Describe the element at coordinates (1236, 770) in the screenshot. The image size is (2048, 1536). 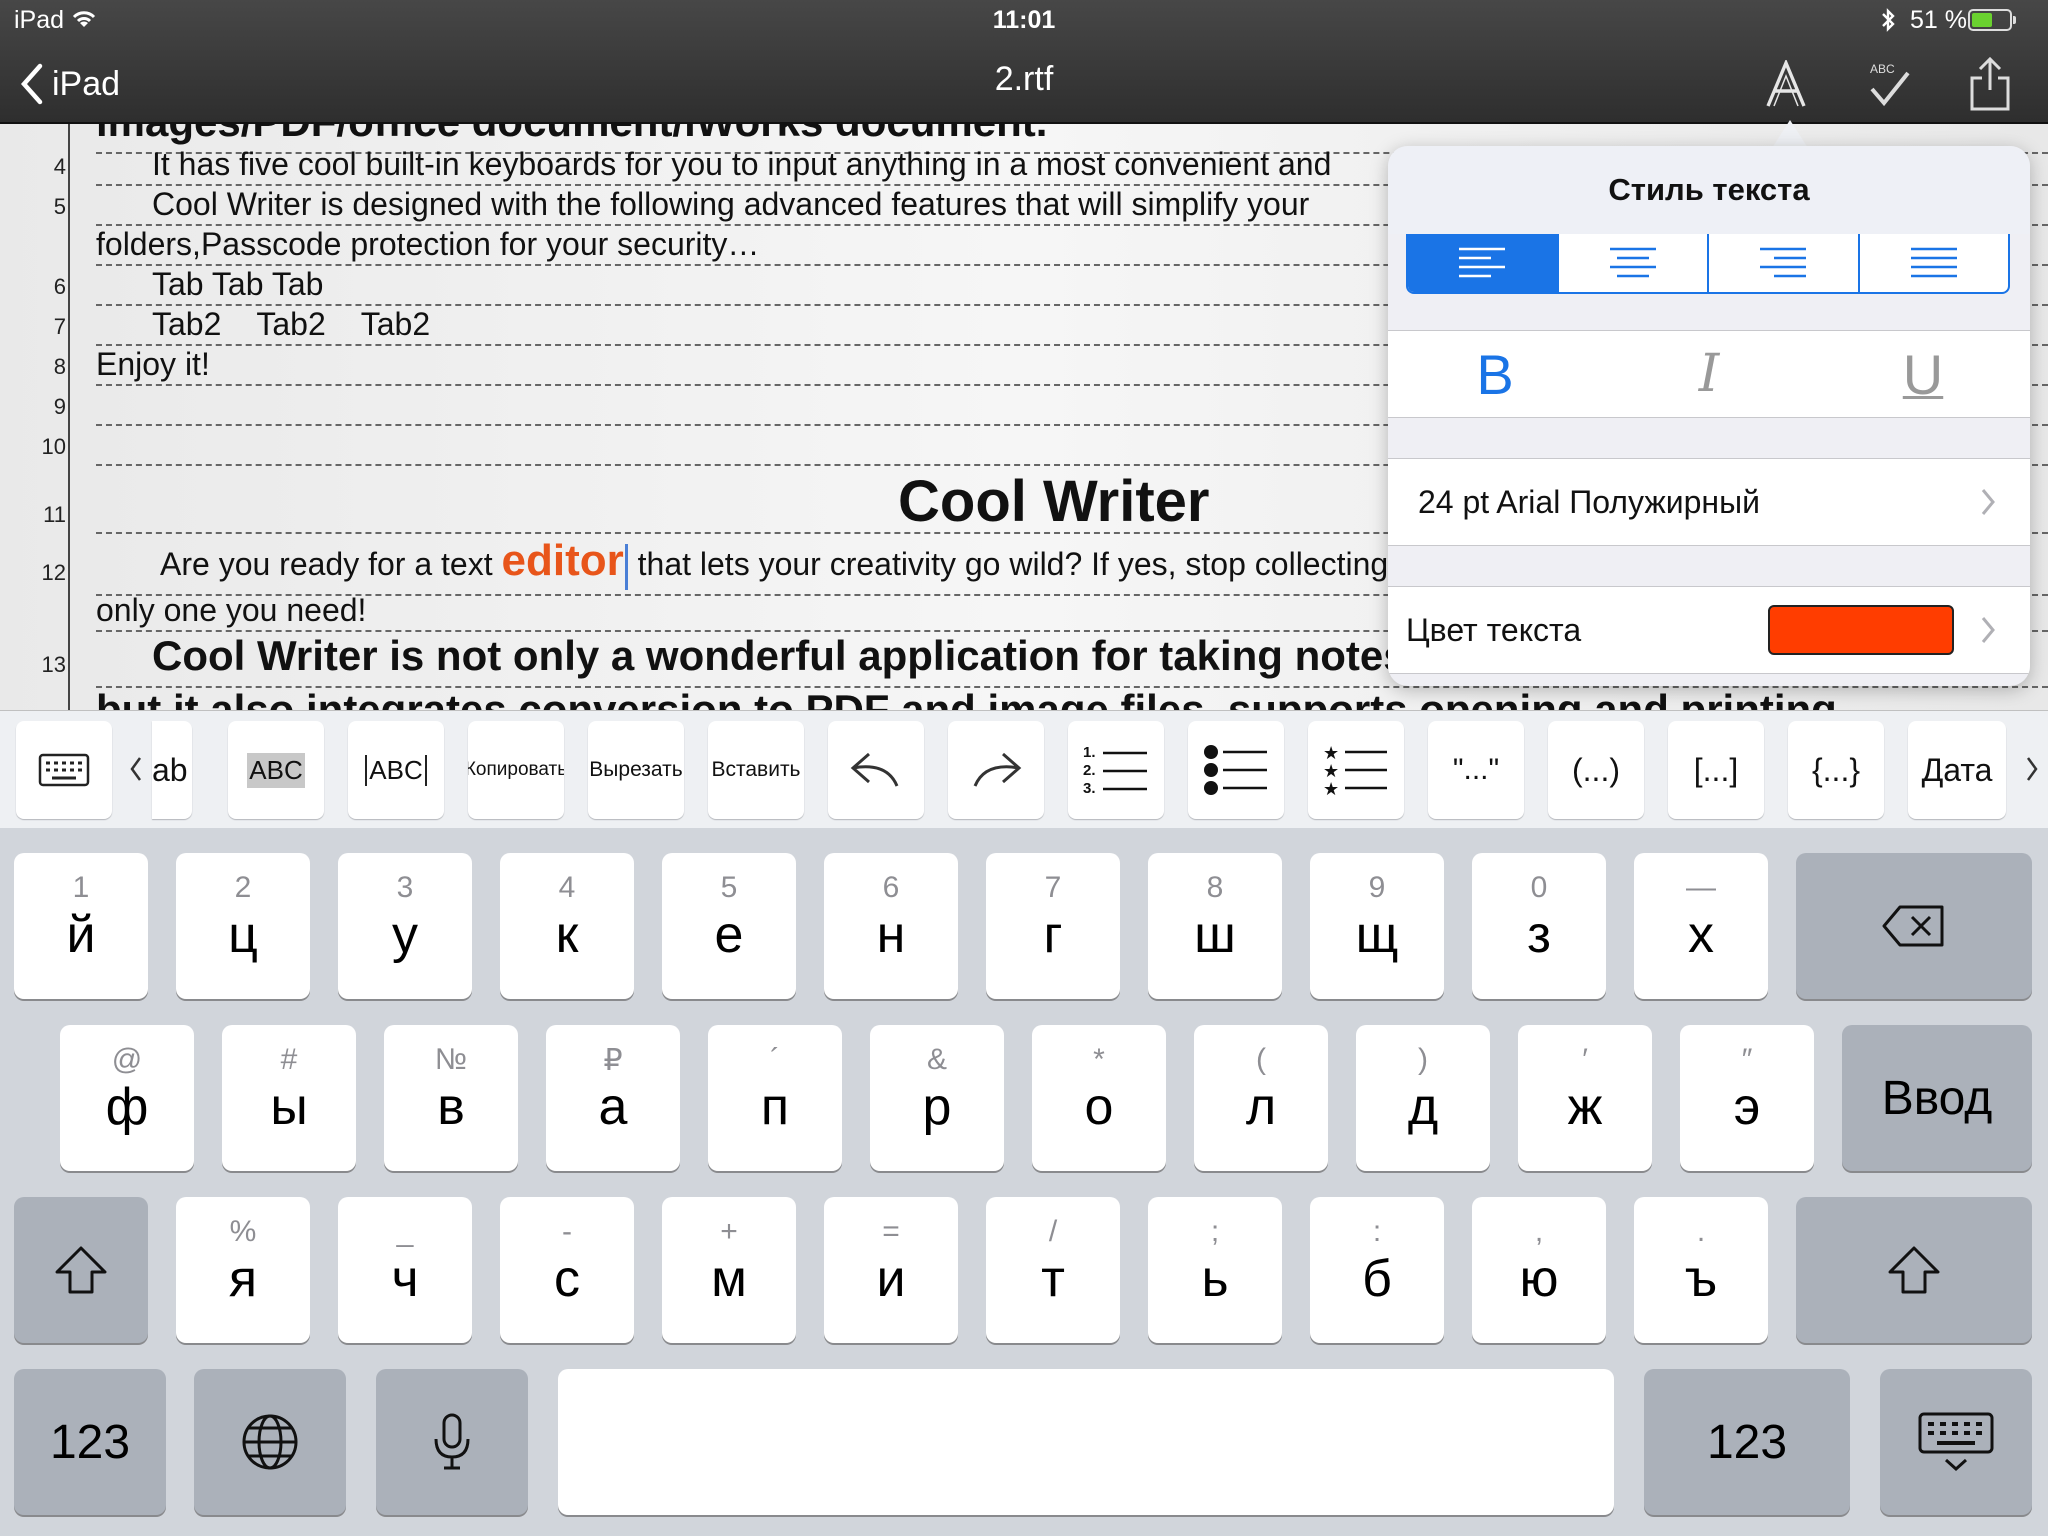
I see `bulleted-list-button` at that location.